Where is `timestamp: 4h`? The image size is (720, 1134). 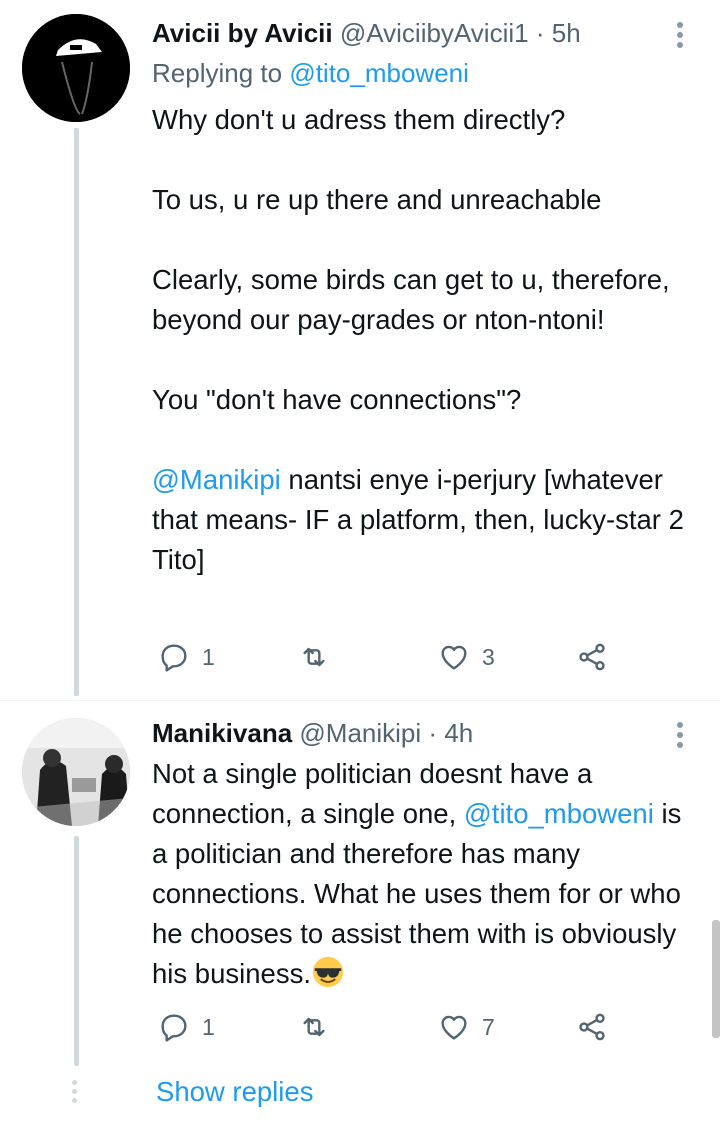
timestamp: 4h is located at coordinates (458, 733).